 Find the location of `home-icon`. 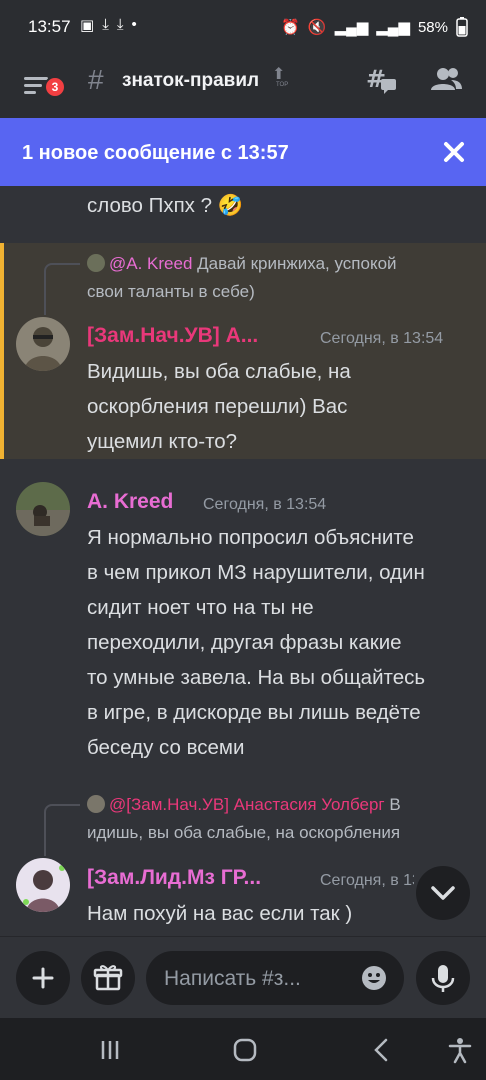

home-icon is located at coordinates (245, 1050).